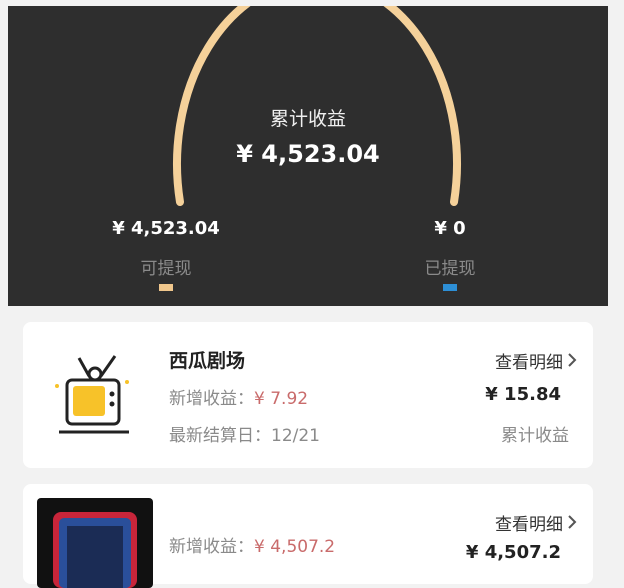 The image size is (624, 588). What do you see at coordinates (92, 394) in the screenshot?
I see `tv-icon` at bounding box center [92, 394].